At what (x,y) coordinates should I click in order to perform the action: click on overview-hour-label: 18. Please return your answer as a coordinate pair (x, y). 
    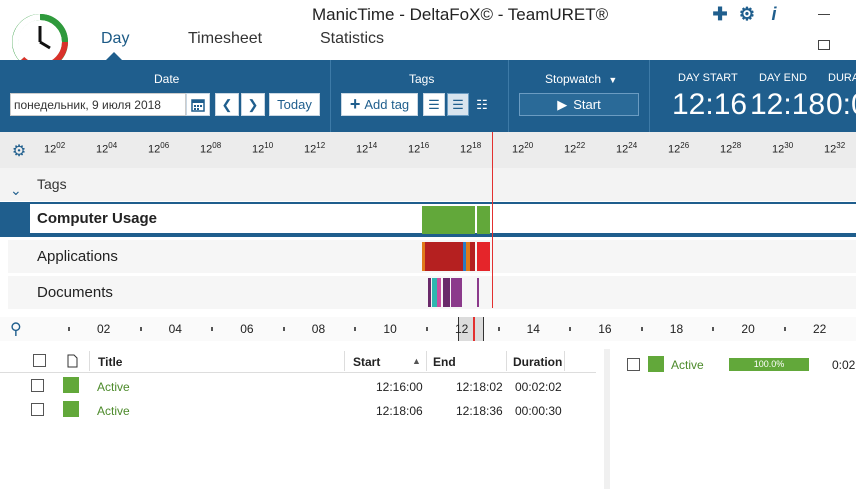
    Looking at the image, I should click on (676, 329).